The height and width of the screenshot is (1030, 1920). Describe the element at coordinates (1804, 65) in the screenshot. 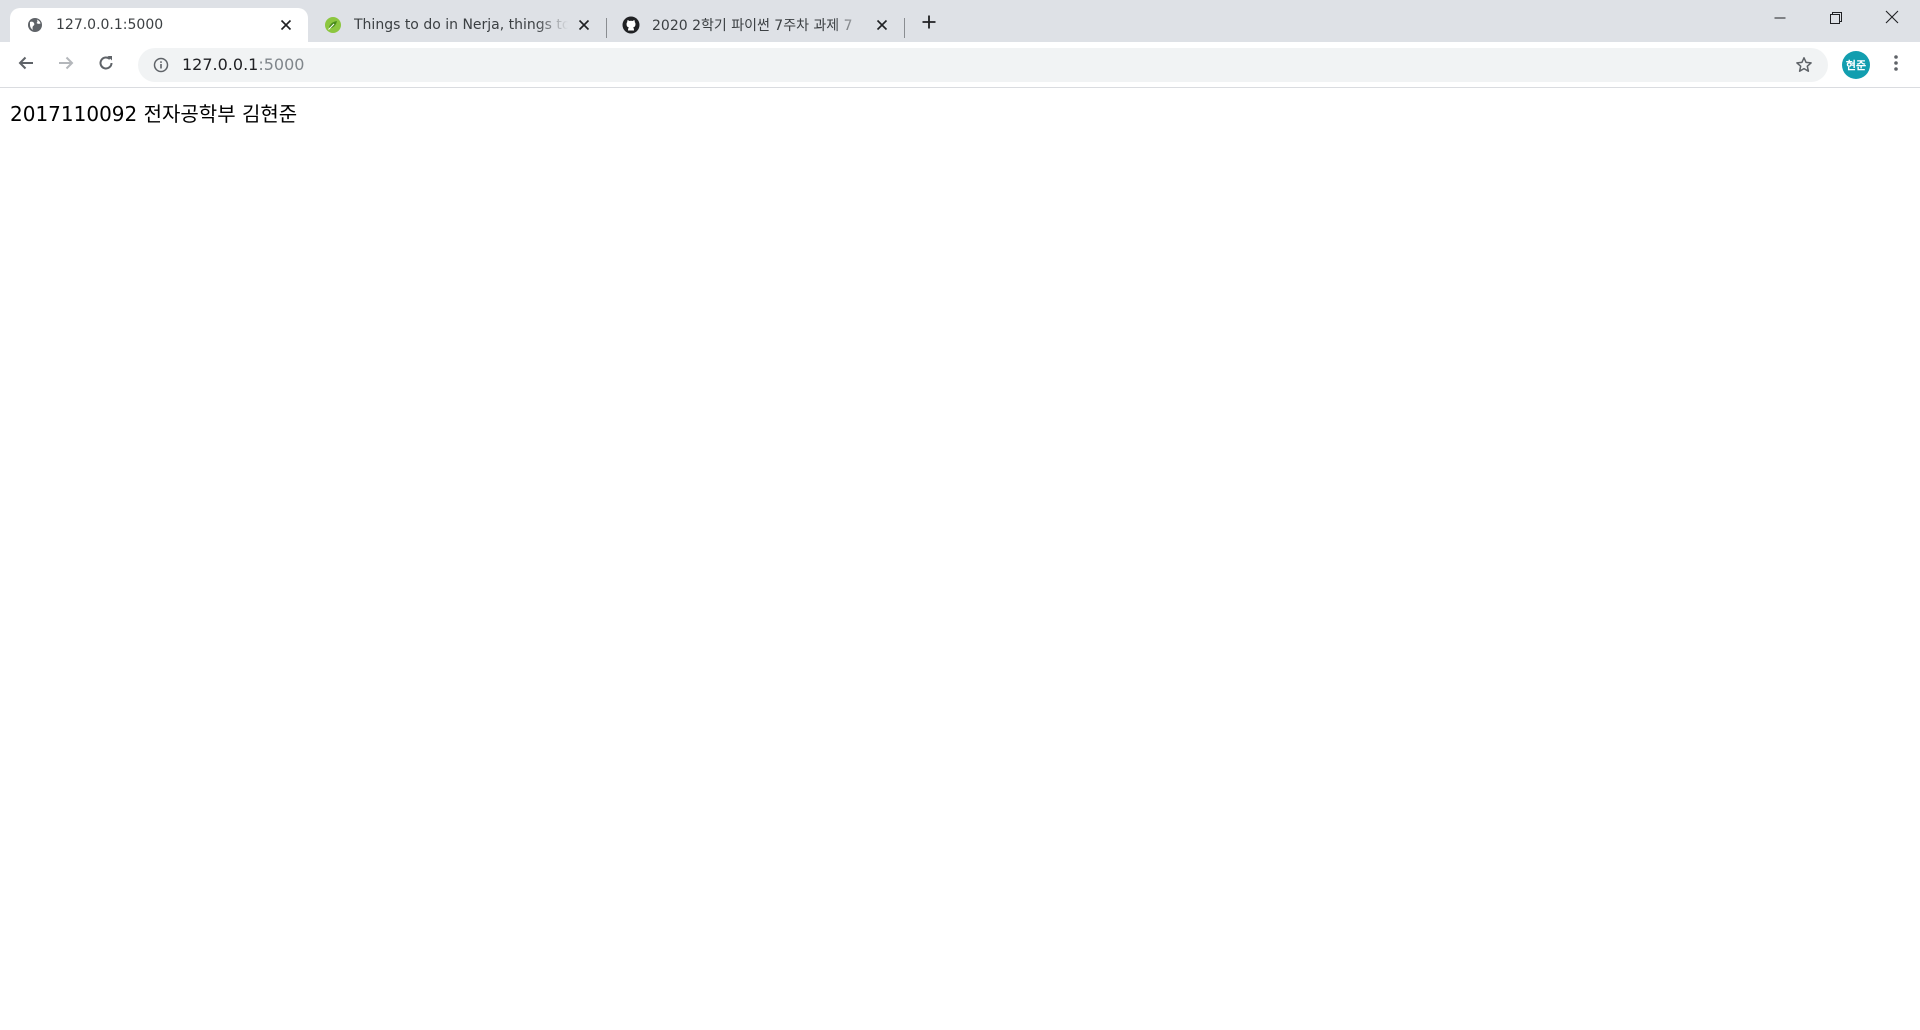

I see `bookmark-star-icon` at that location.